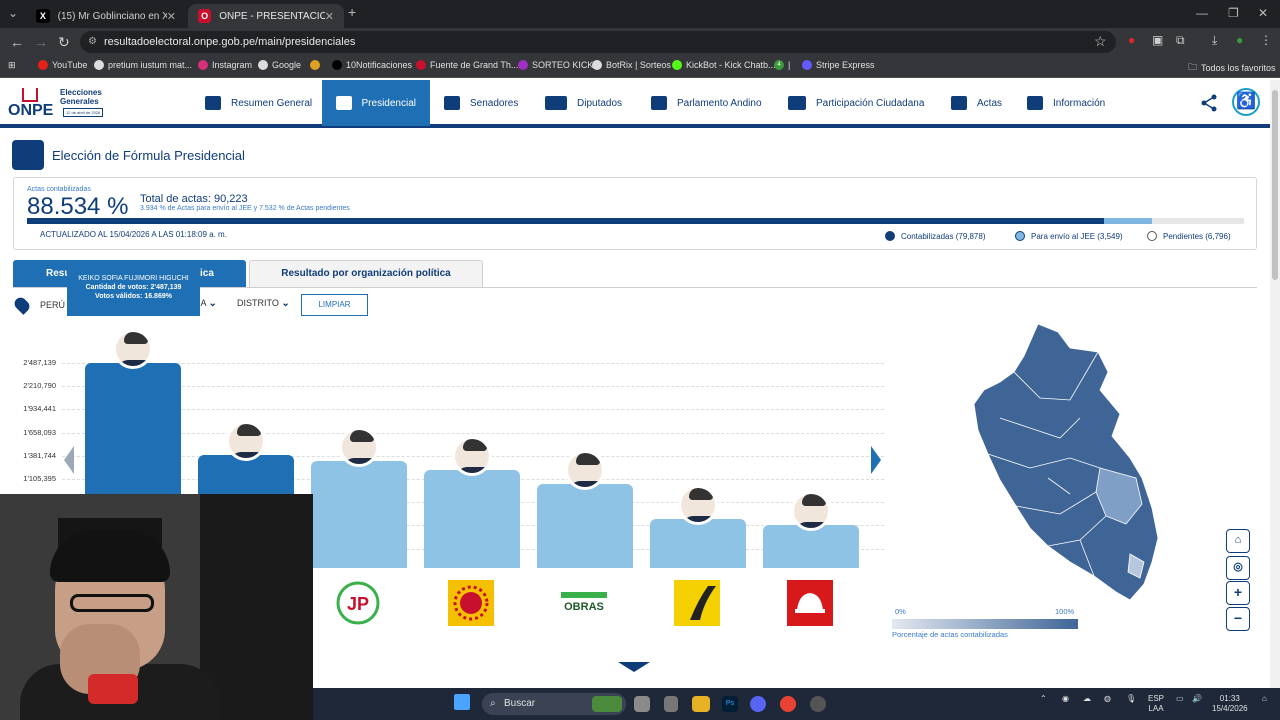 Image resolution: width=1280 pixels, height=720 pixels. Describe the element at coordinates (352, 12) in the screenshot. I see `new-tab-button: +` at that location.